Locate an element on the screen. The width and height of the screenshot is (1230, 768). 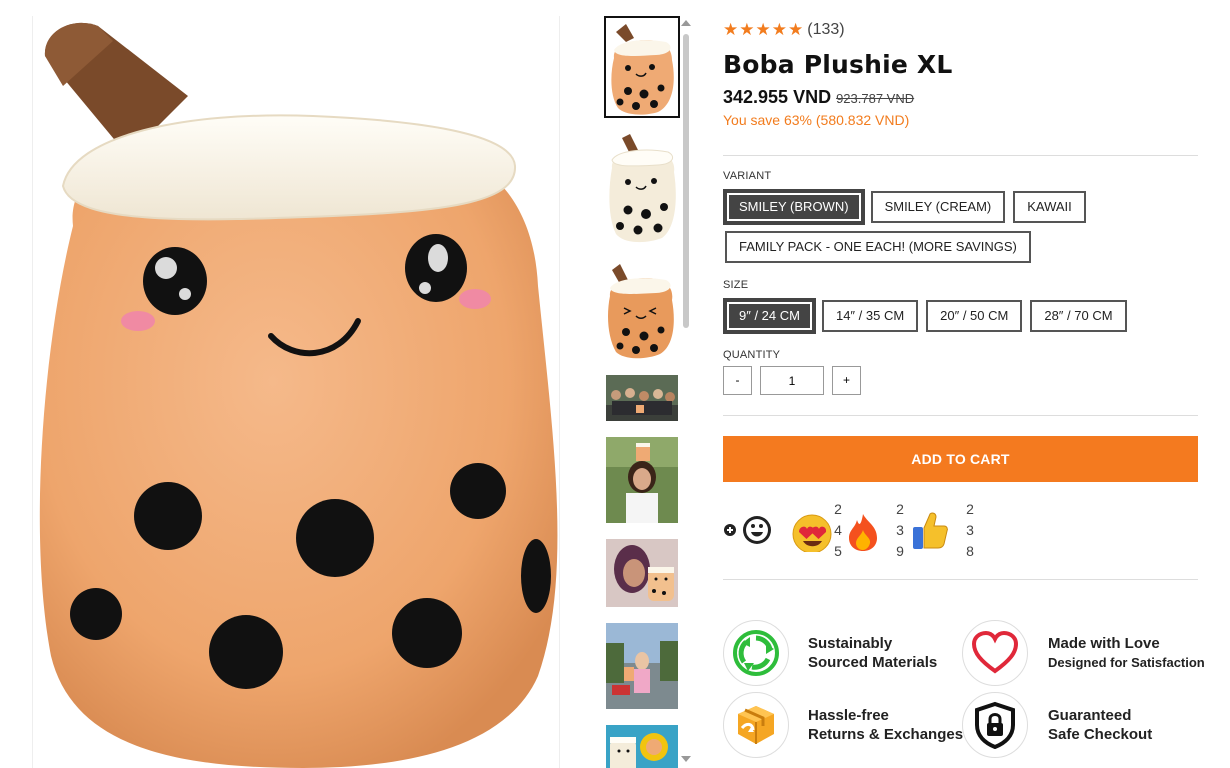
heart-icon is located at coordinates (995, 653).